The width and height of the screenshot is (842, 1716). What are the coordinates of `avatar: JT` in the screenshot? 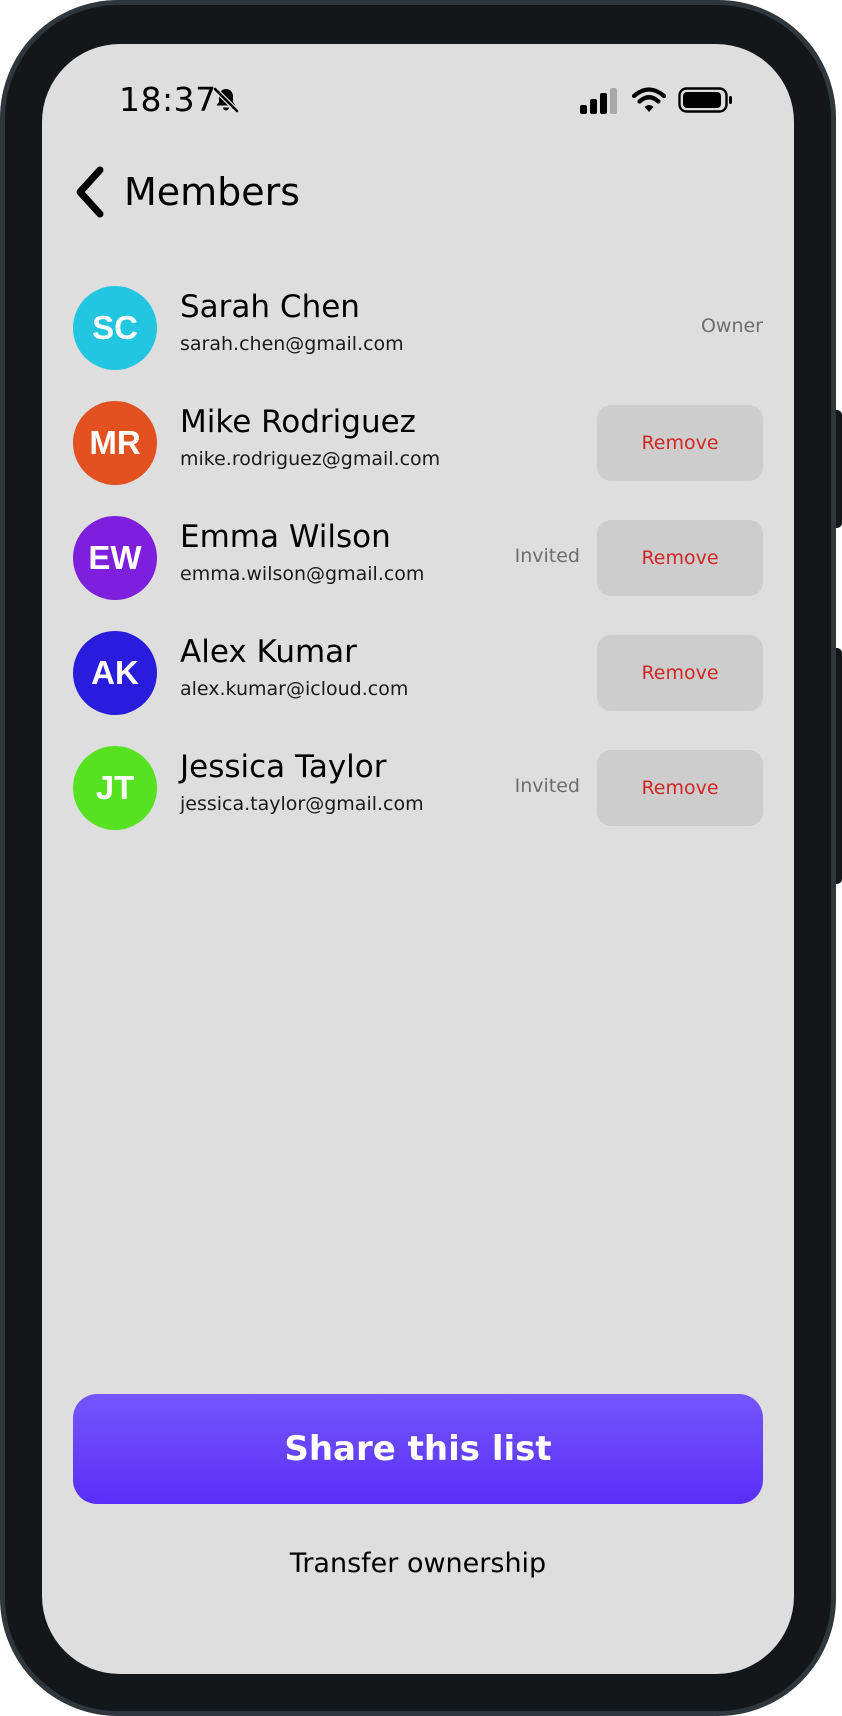 It's located at (115, 788).